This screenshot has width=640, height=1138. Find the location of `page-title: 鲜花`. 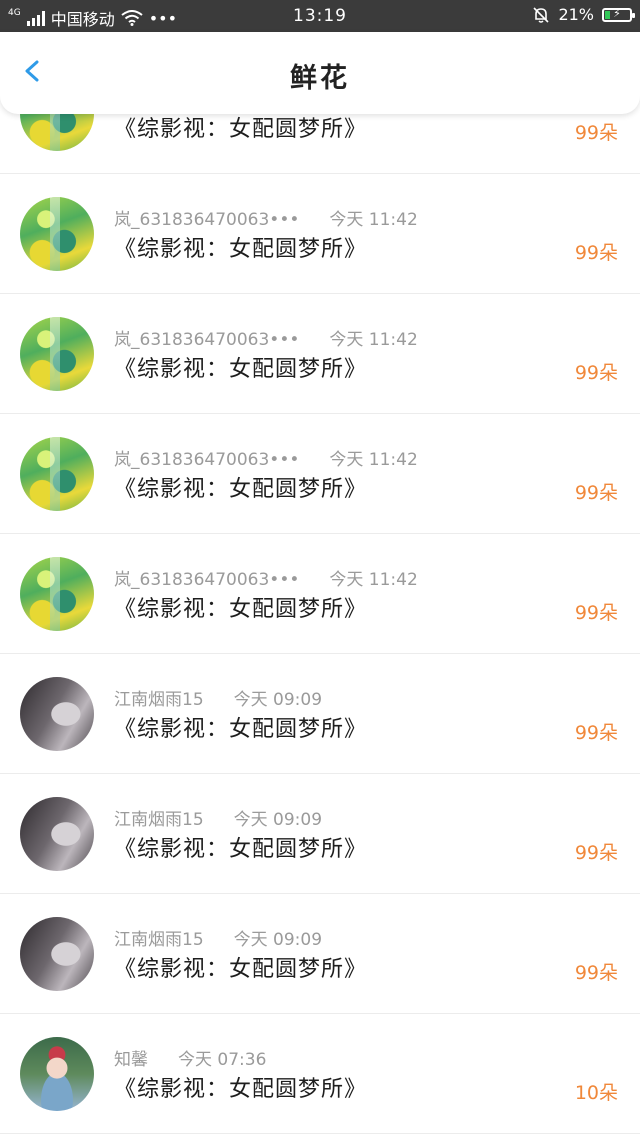

page-title: 鲜花 is located at coordinates (320, 78).